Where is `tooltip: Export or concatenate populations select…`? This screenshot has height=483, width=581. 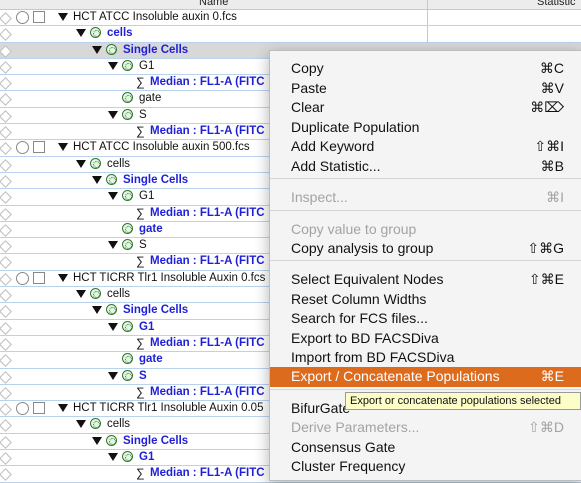 tooltip: Export or concatenate populations select… is located at coordinates (463, 401).